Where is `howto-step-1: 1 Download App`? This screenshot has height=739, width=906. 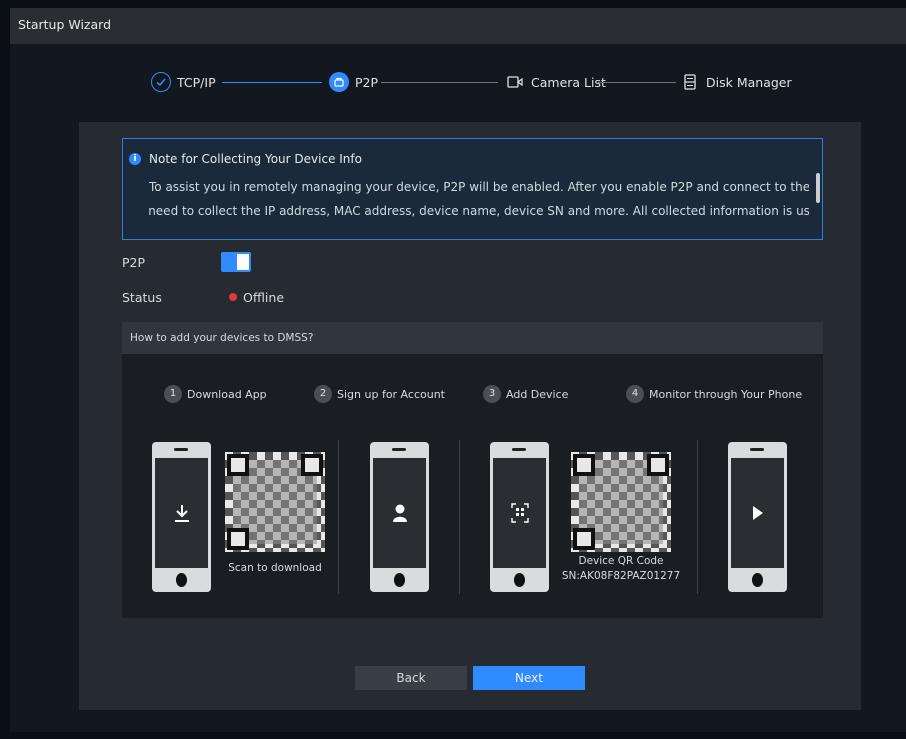 howto-step-1: 1 Download App is located at coordinates (215, 394).